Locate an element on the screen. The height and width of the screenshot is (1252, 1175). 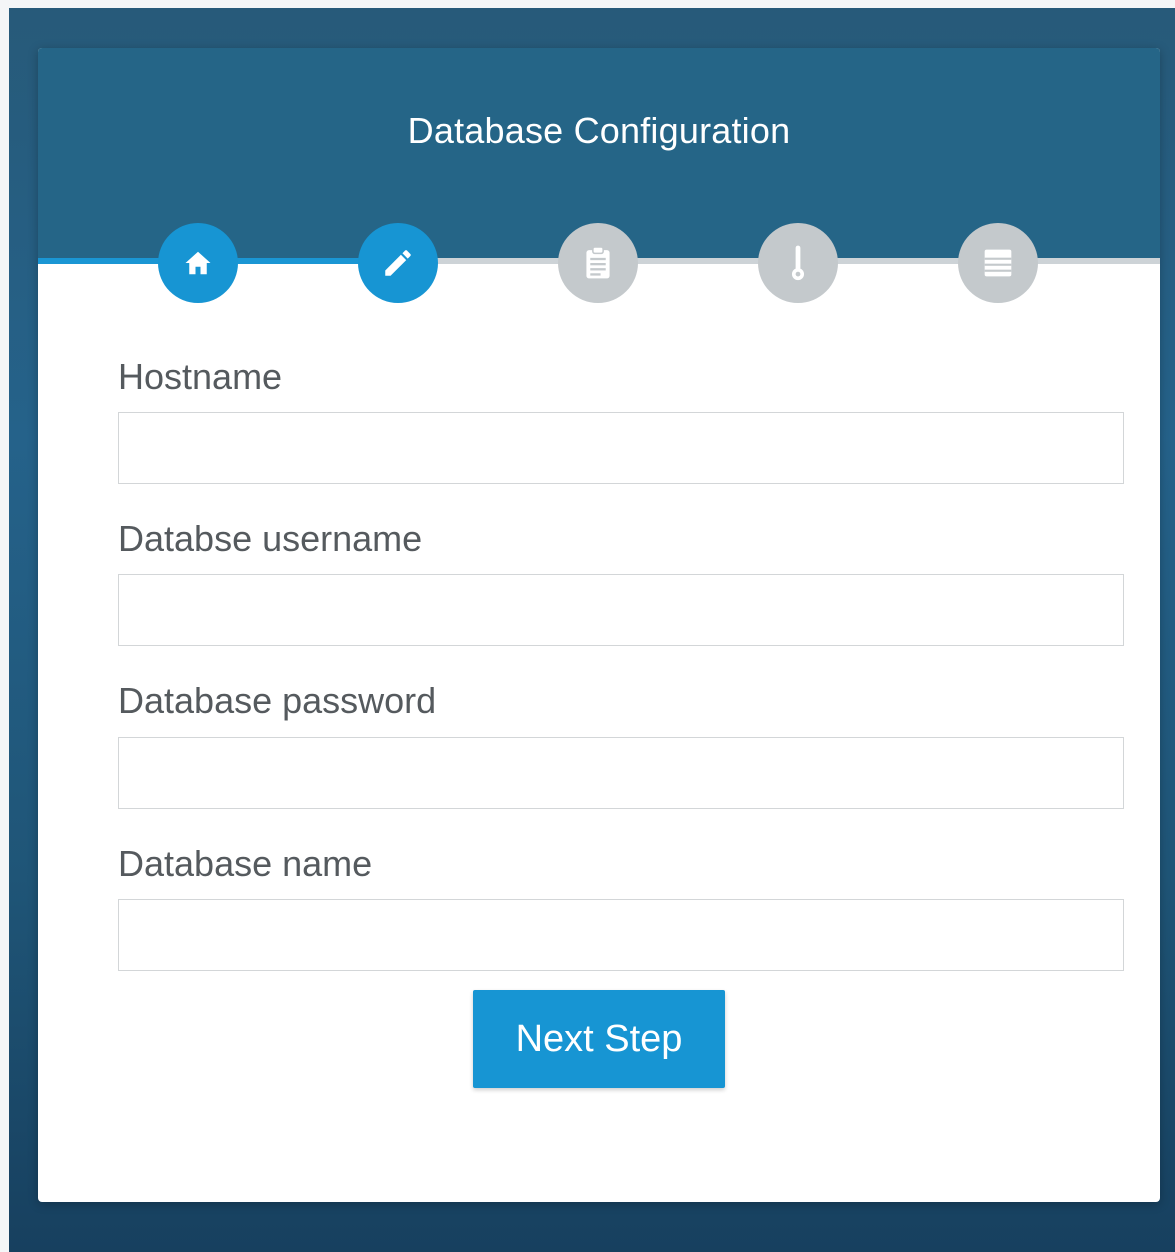
hostname-label: Hostname is located at coordinates (200, 376).